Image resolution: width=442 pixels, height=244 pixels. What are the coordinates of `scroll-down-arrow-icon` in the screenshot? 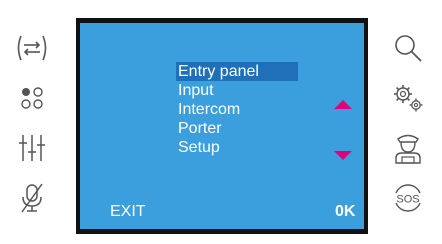 It's located at (343, 155).